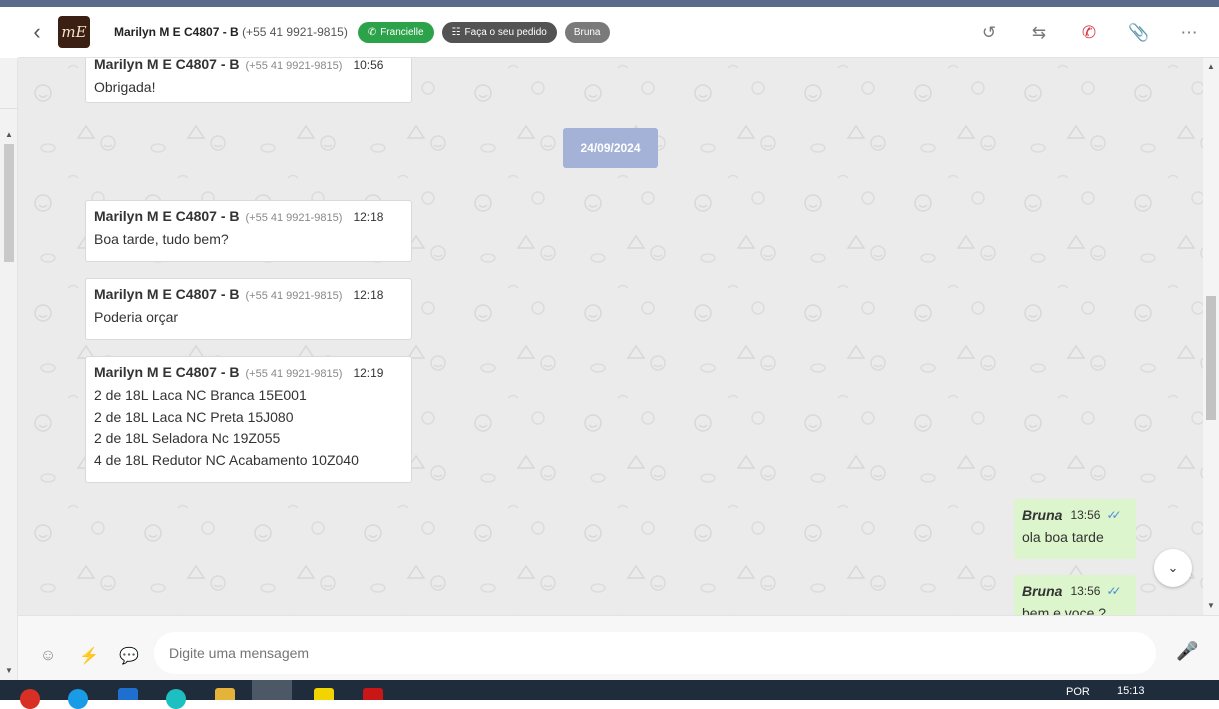 The height and width of the screenshot is (709, 1219). I want to click on message-line: 2 de 18L Laca NC Preta 15J080, so click(194, 416).